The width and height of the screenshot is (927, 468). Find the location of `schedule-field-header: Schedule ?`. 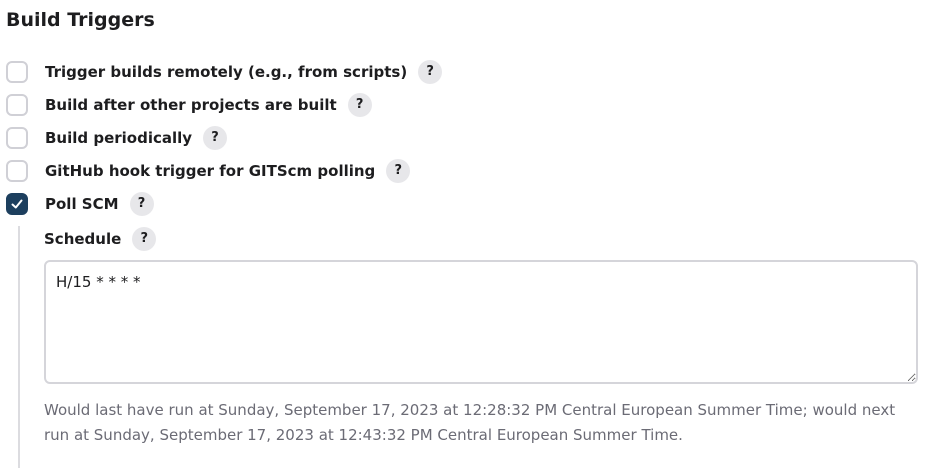

schedule-field-header: Schedule ? is located at coordinates (100, 238).